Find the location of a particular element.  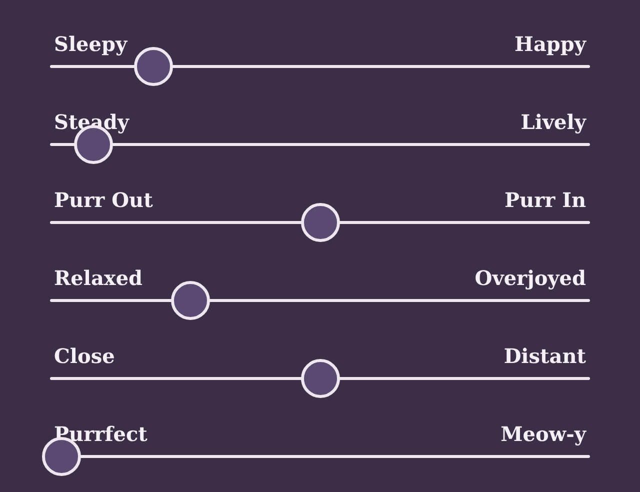

slider-label: Purr Out is located at coordinates (103, 200).